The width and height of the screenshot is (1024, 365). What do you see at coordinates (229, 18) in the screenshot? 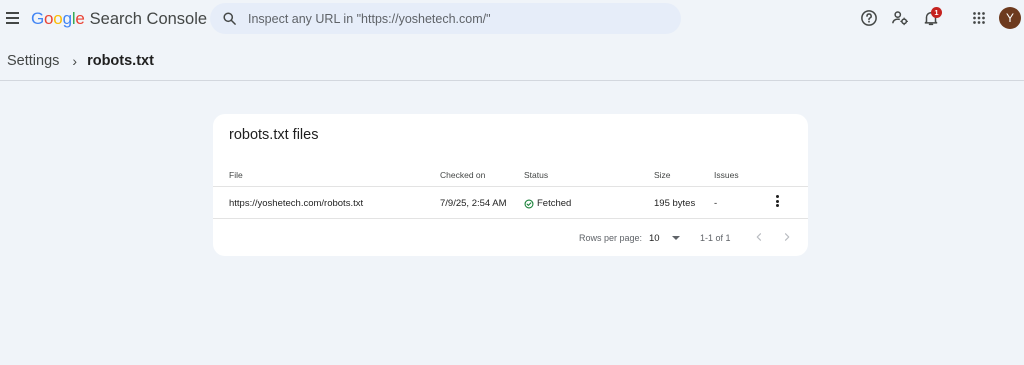
I see `search-icon` at bounding box center [229, 18].